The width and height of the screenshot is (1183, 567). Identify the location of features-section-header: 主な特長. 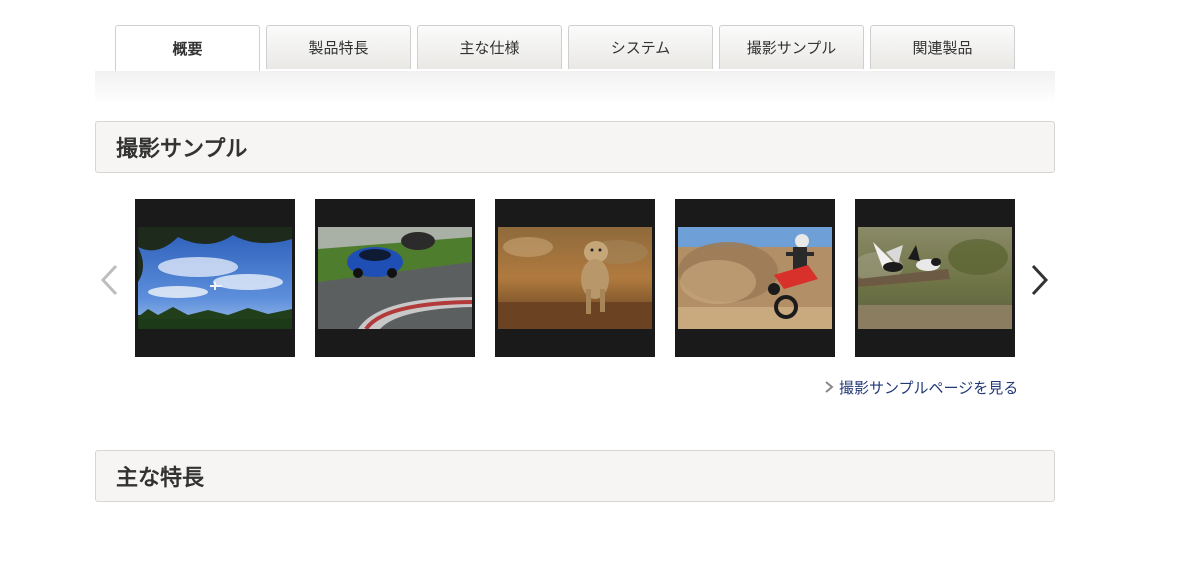
(575, 476).